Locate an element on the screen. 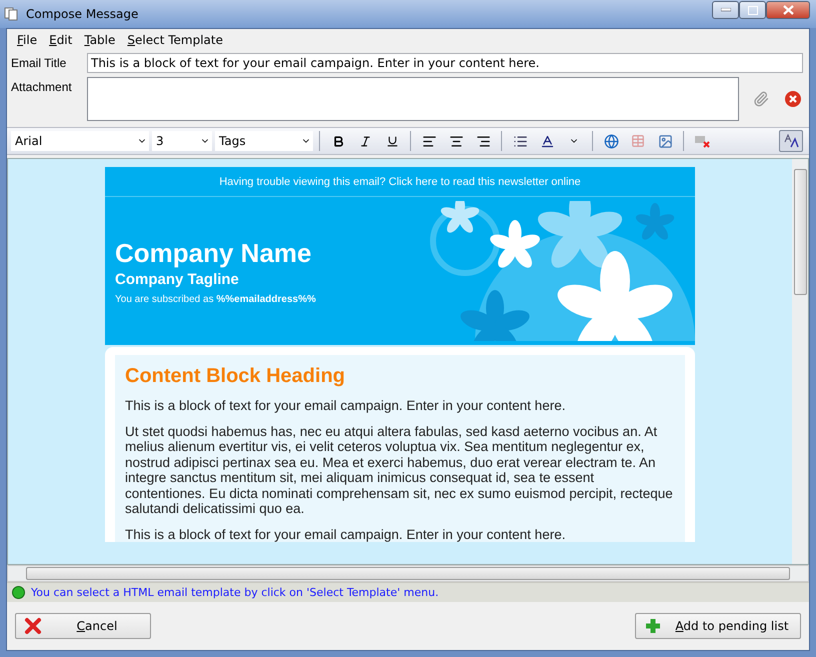  menu-item: Select Template is located at coordinates (175, 40).